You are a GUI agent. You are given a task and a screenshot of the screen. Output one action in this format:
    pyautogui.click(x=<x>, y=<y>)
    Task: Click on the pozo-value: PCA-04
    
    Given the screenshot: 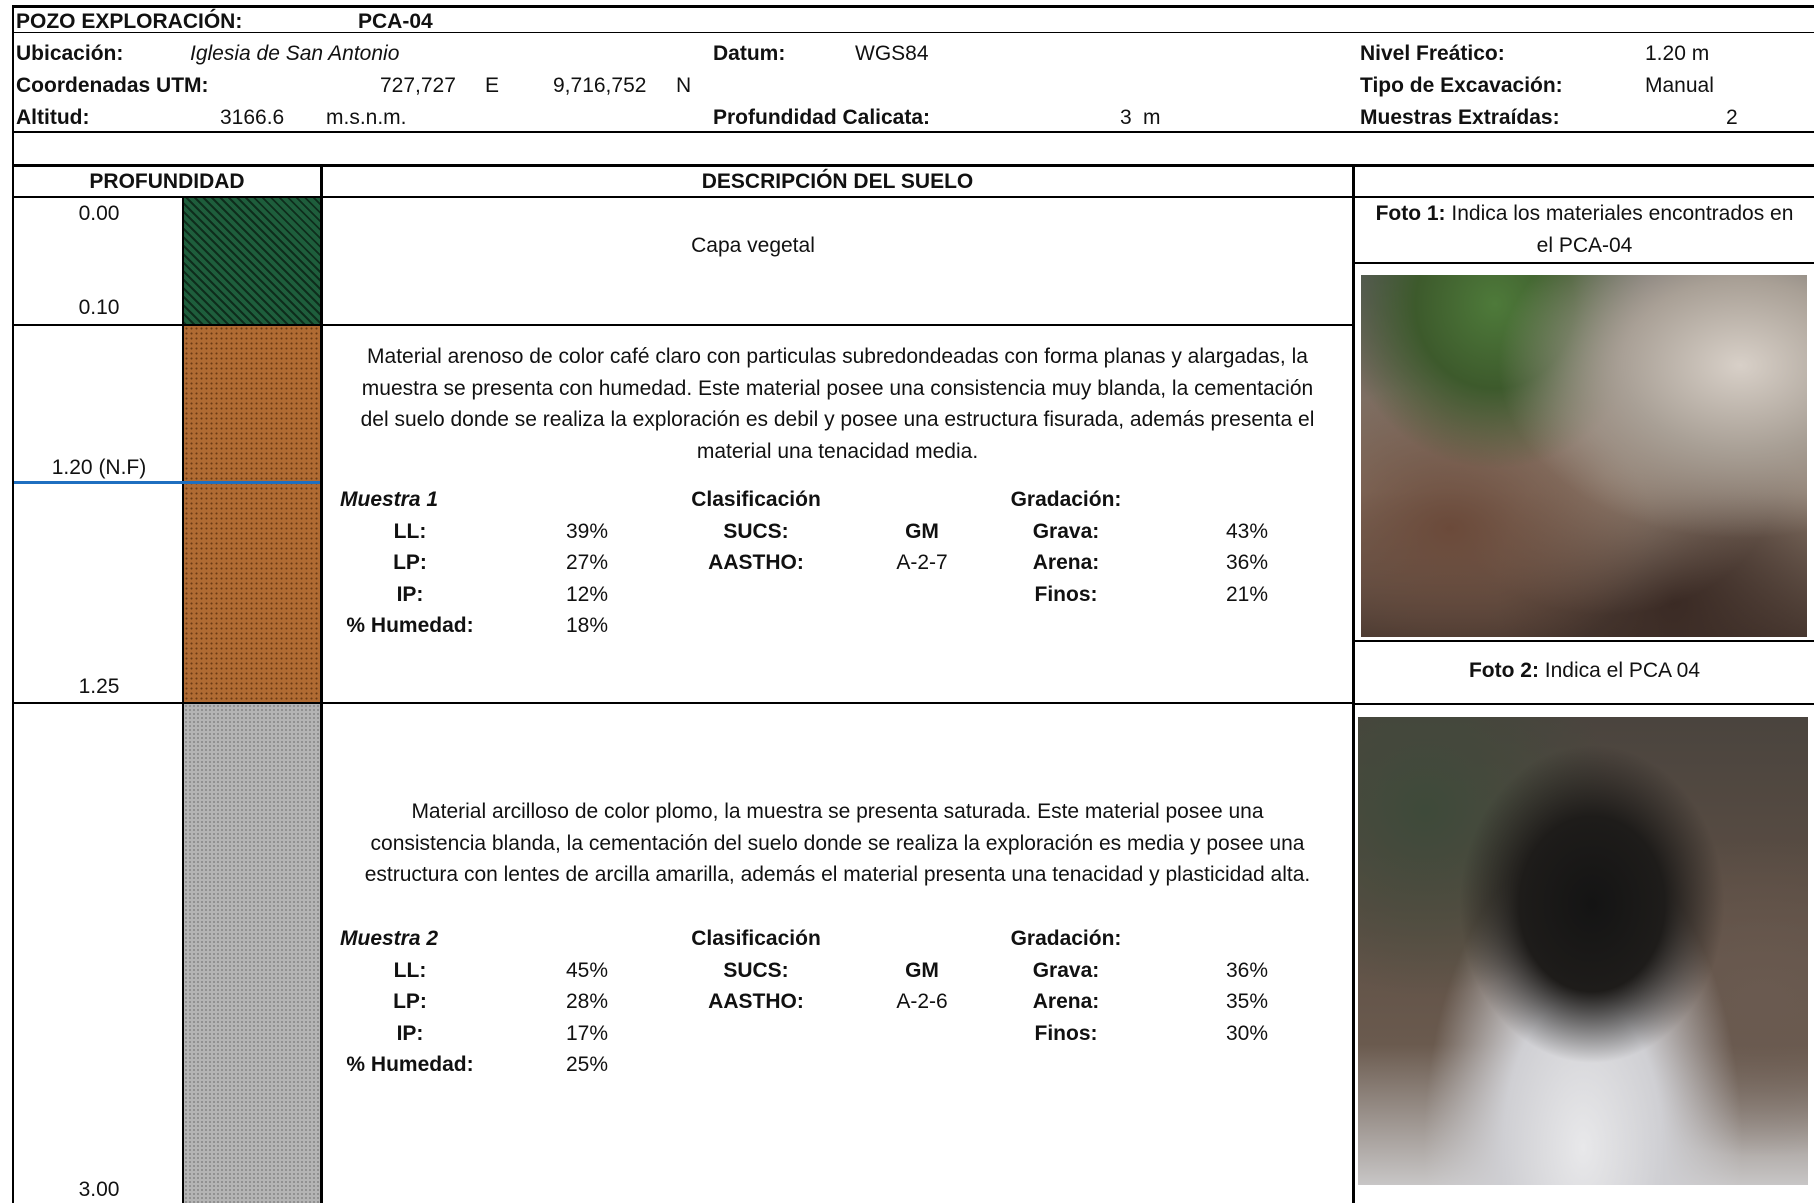 What is the action you would take?
    pyautogui.click(x=395, y=21)
    